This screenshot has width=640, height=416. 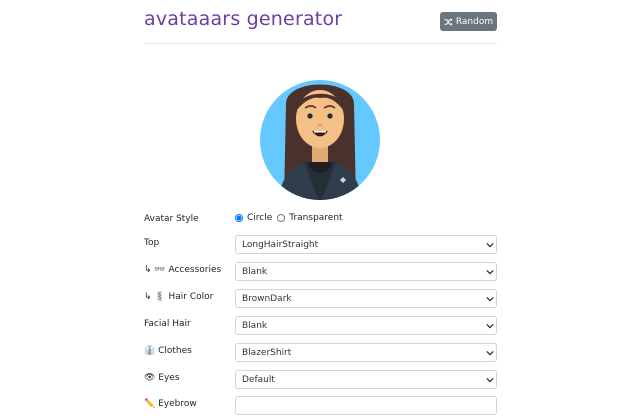 I want to click on random-button: Random, so click(x=468, y=21).